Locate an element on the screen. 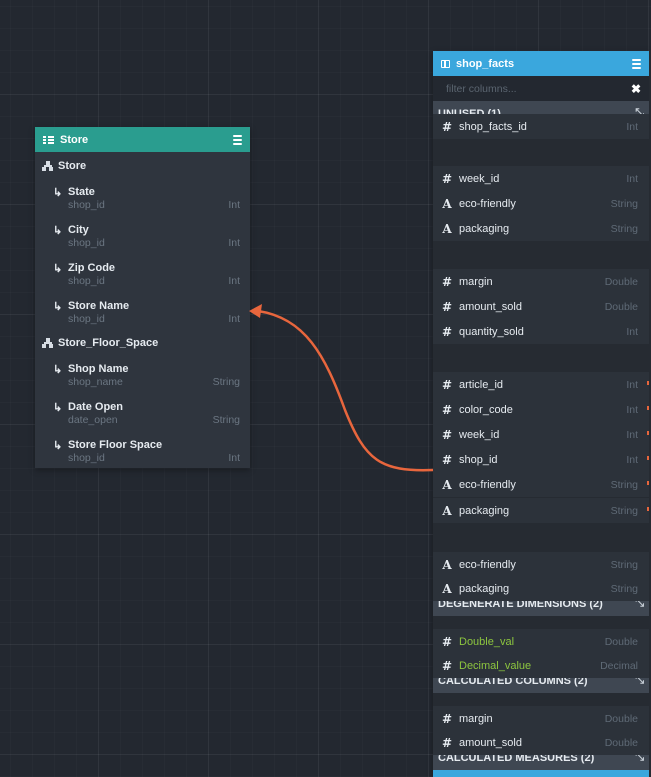  relationship-link-line is located at coordinates (345, 390).